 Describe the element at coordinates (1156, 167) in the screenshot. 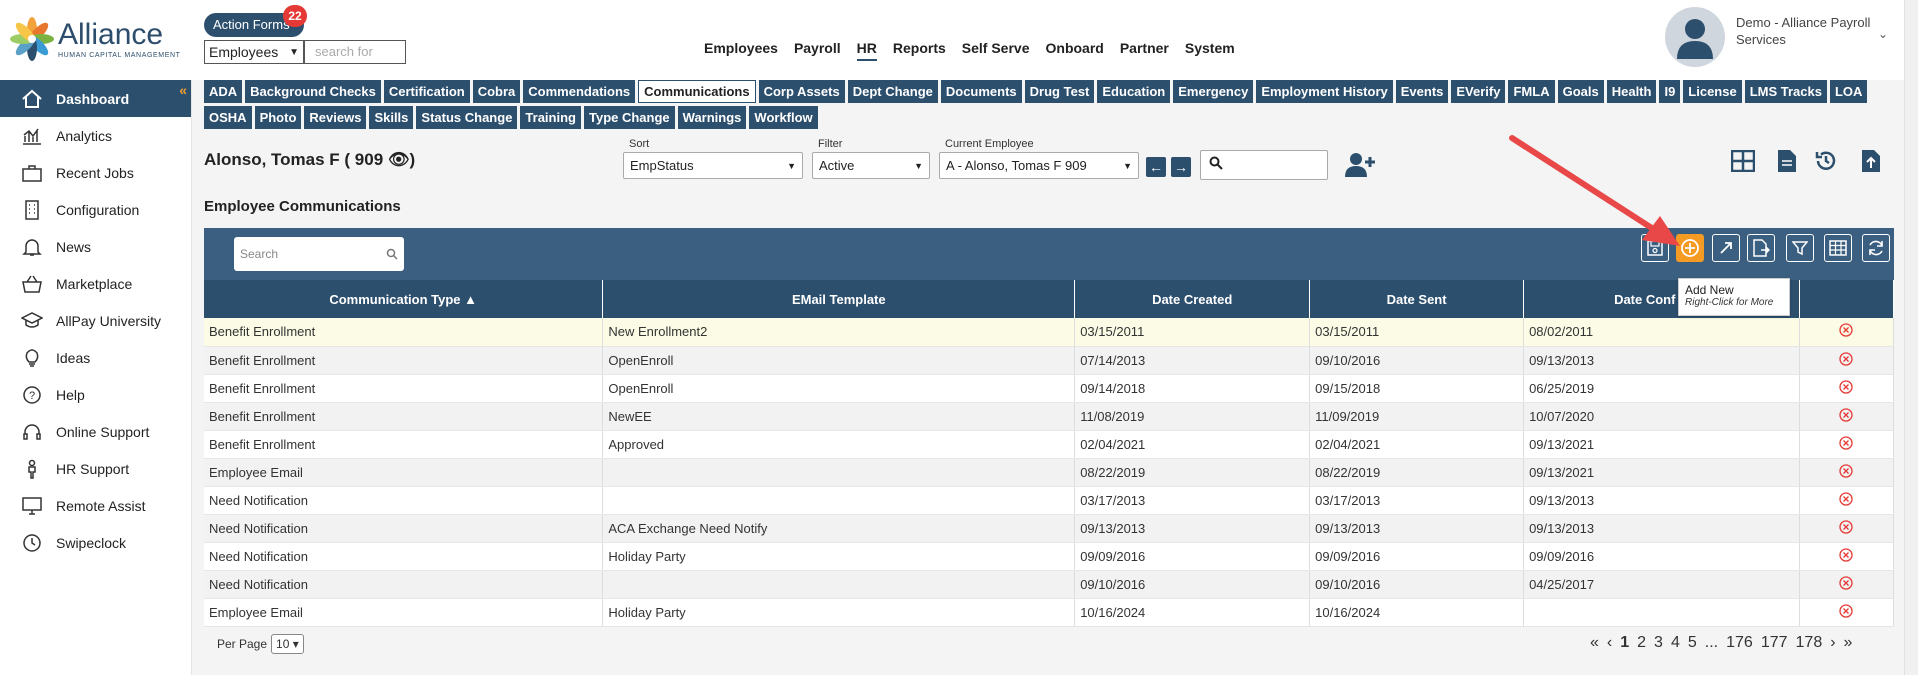

I see `previous-employee-button: ←` at that location.